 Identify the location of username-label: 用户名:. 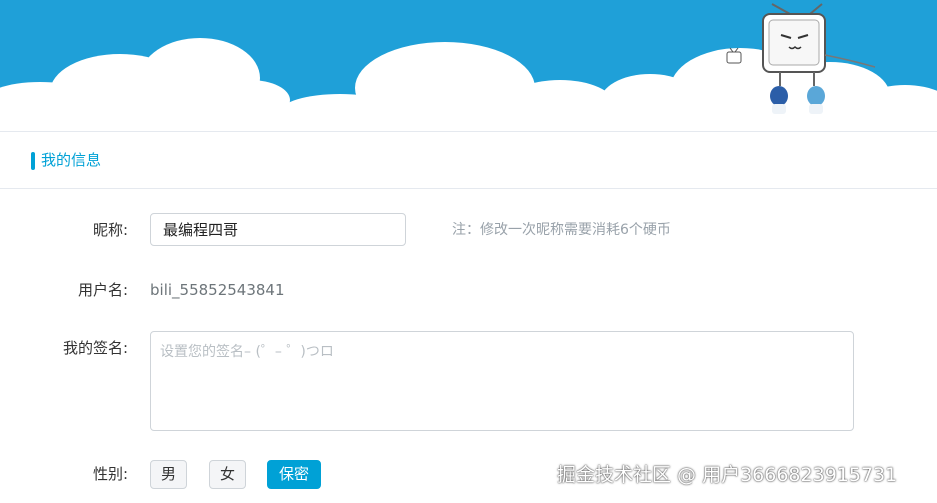
(102, 290).